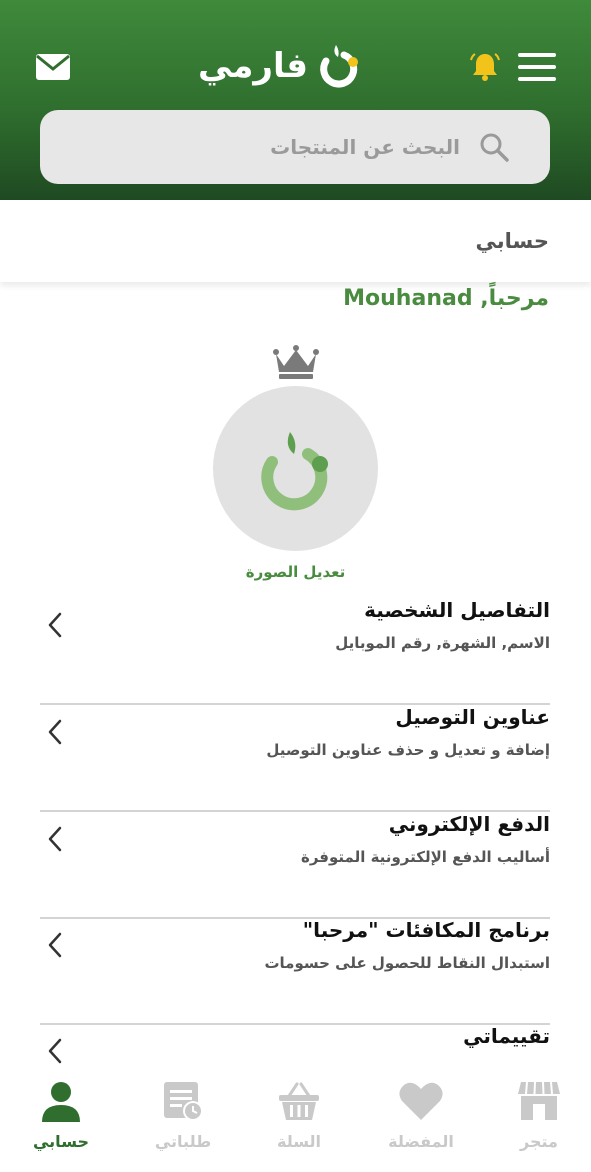 The height and width of the screenshot is (1172, 591). What do you see at coordinates (183, 1141) in the screenshot?
I see `nav-label: طلباتي` at bounding box center [183, 1141].